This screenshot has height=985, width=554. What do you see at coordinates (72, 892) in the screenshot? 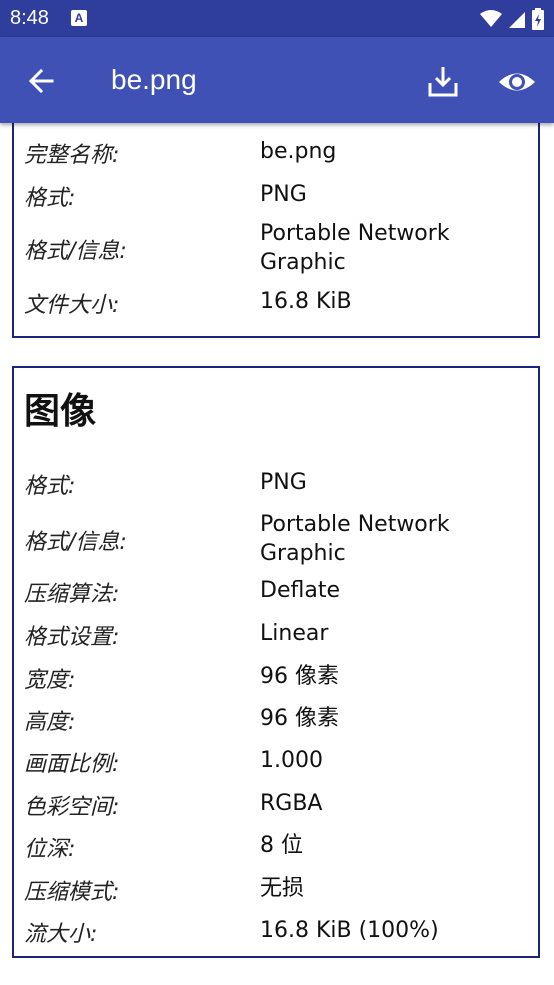
I see `row-label: 压缩模式:` at bounding box center [72, 892].